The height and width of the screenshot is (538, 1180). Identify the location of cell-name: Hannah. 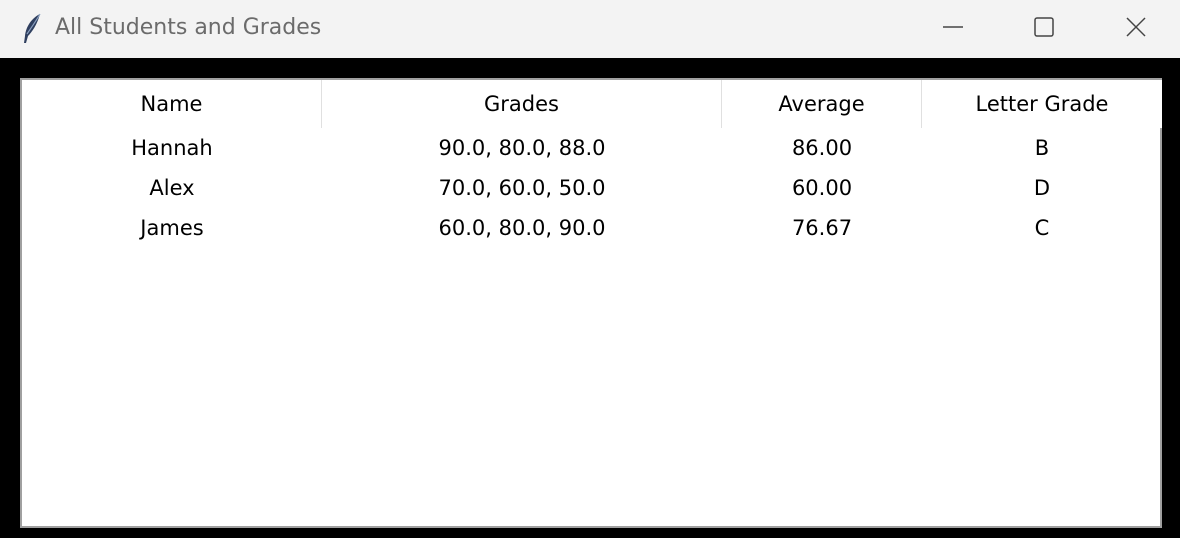
(172, 148).